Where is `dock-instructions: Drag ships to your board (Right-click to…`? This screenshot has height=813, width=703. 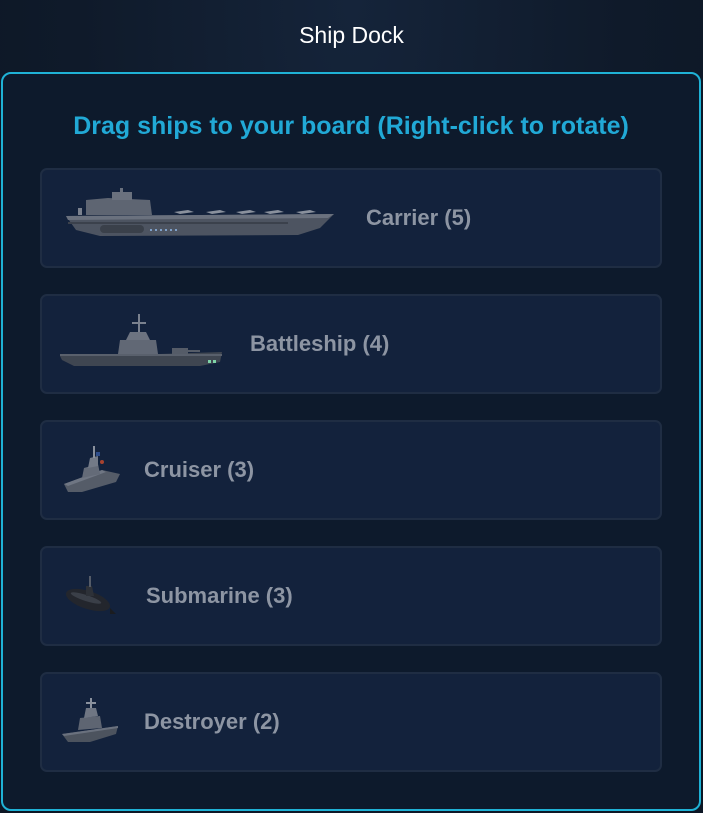
dock-instructions: Drag ships to your board (Right-click to… is located at coordinates (351, 126).